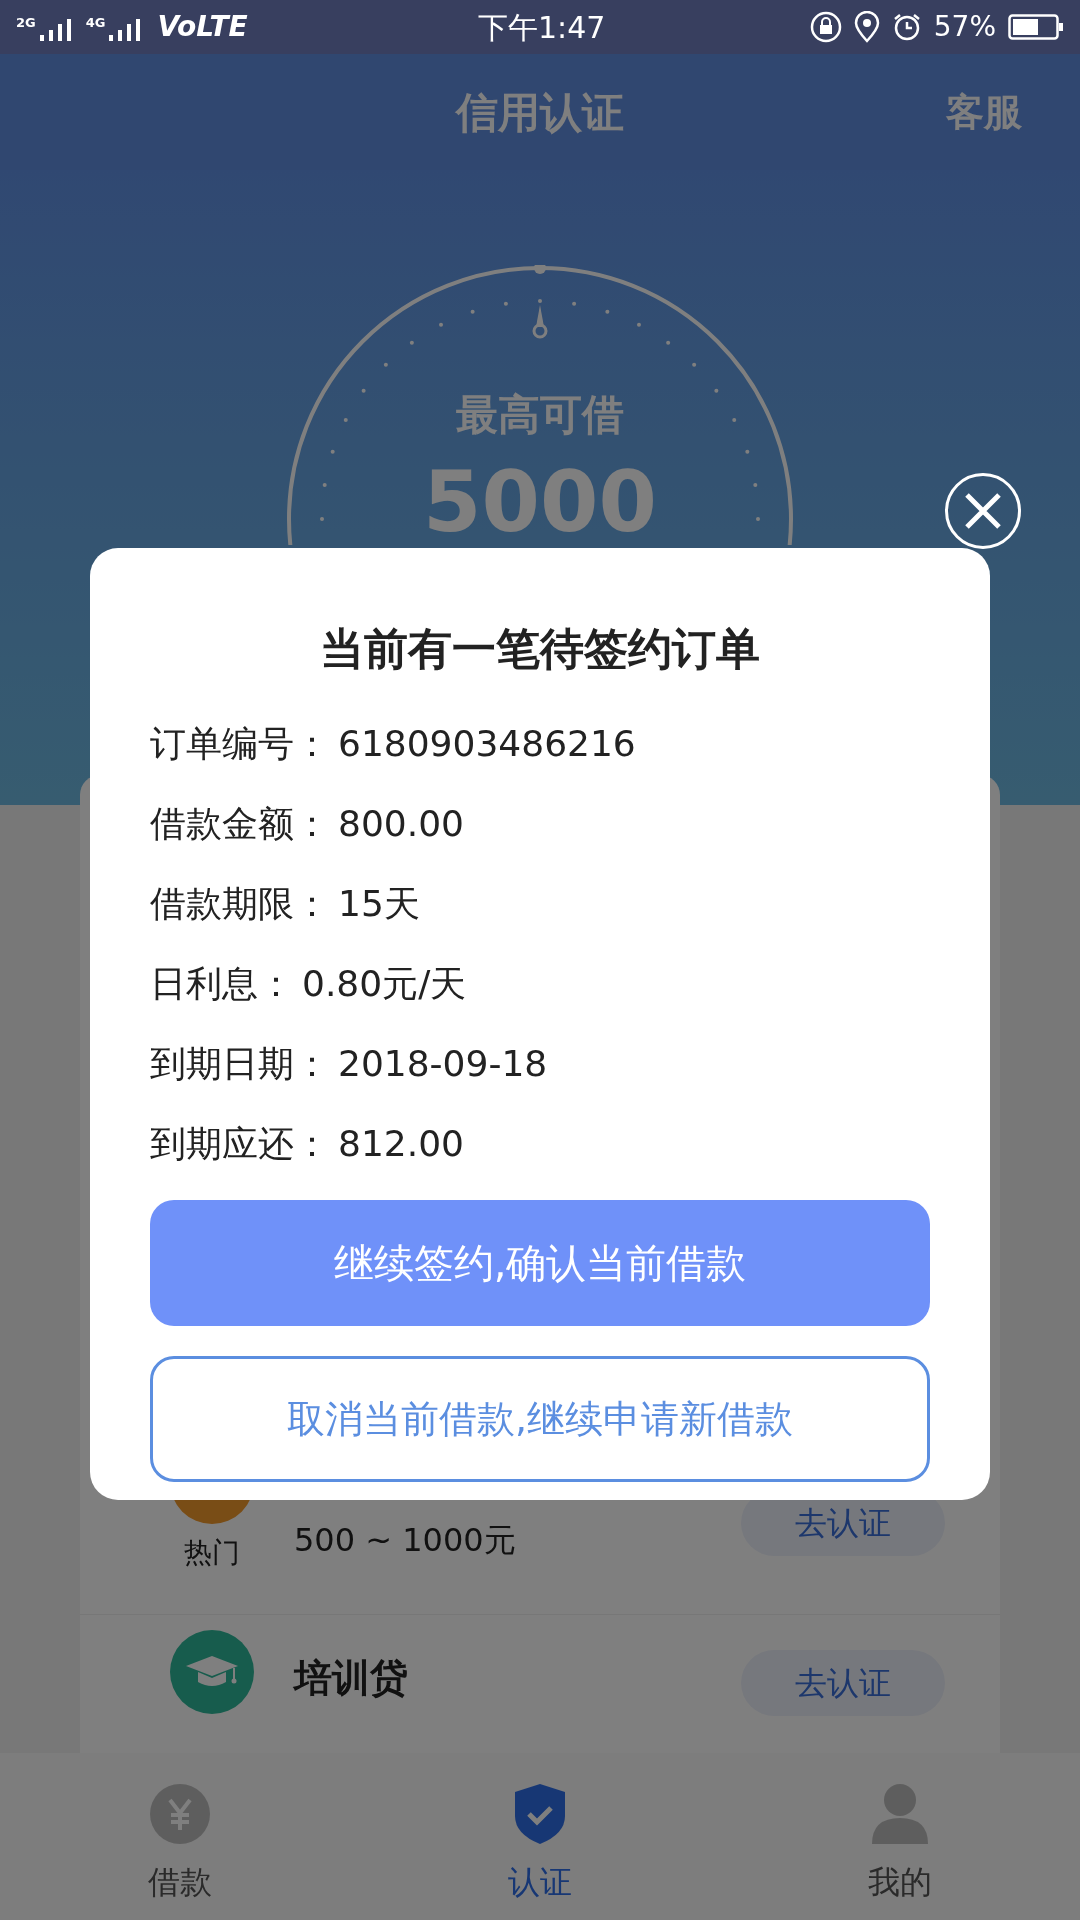 This screenshot has height=1920, width=1080. What do you see at coordinates (379, 904) in the screenshot?
I see `field-value: 15天` at bounding box center [379, 904].